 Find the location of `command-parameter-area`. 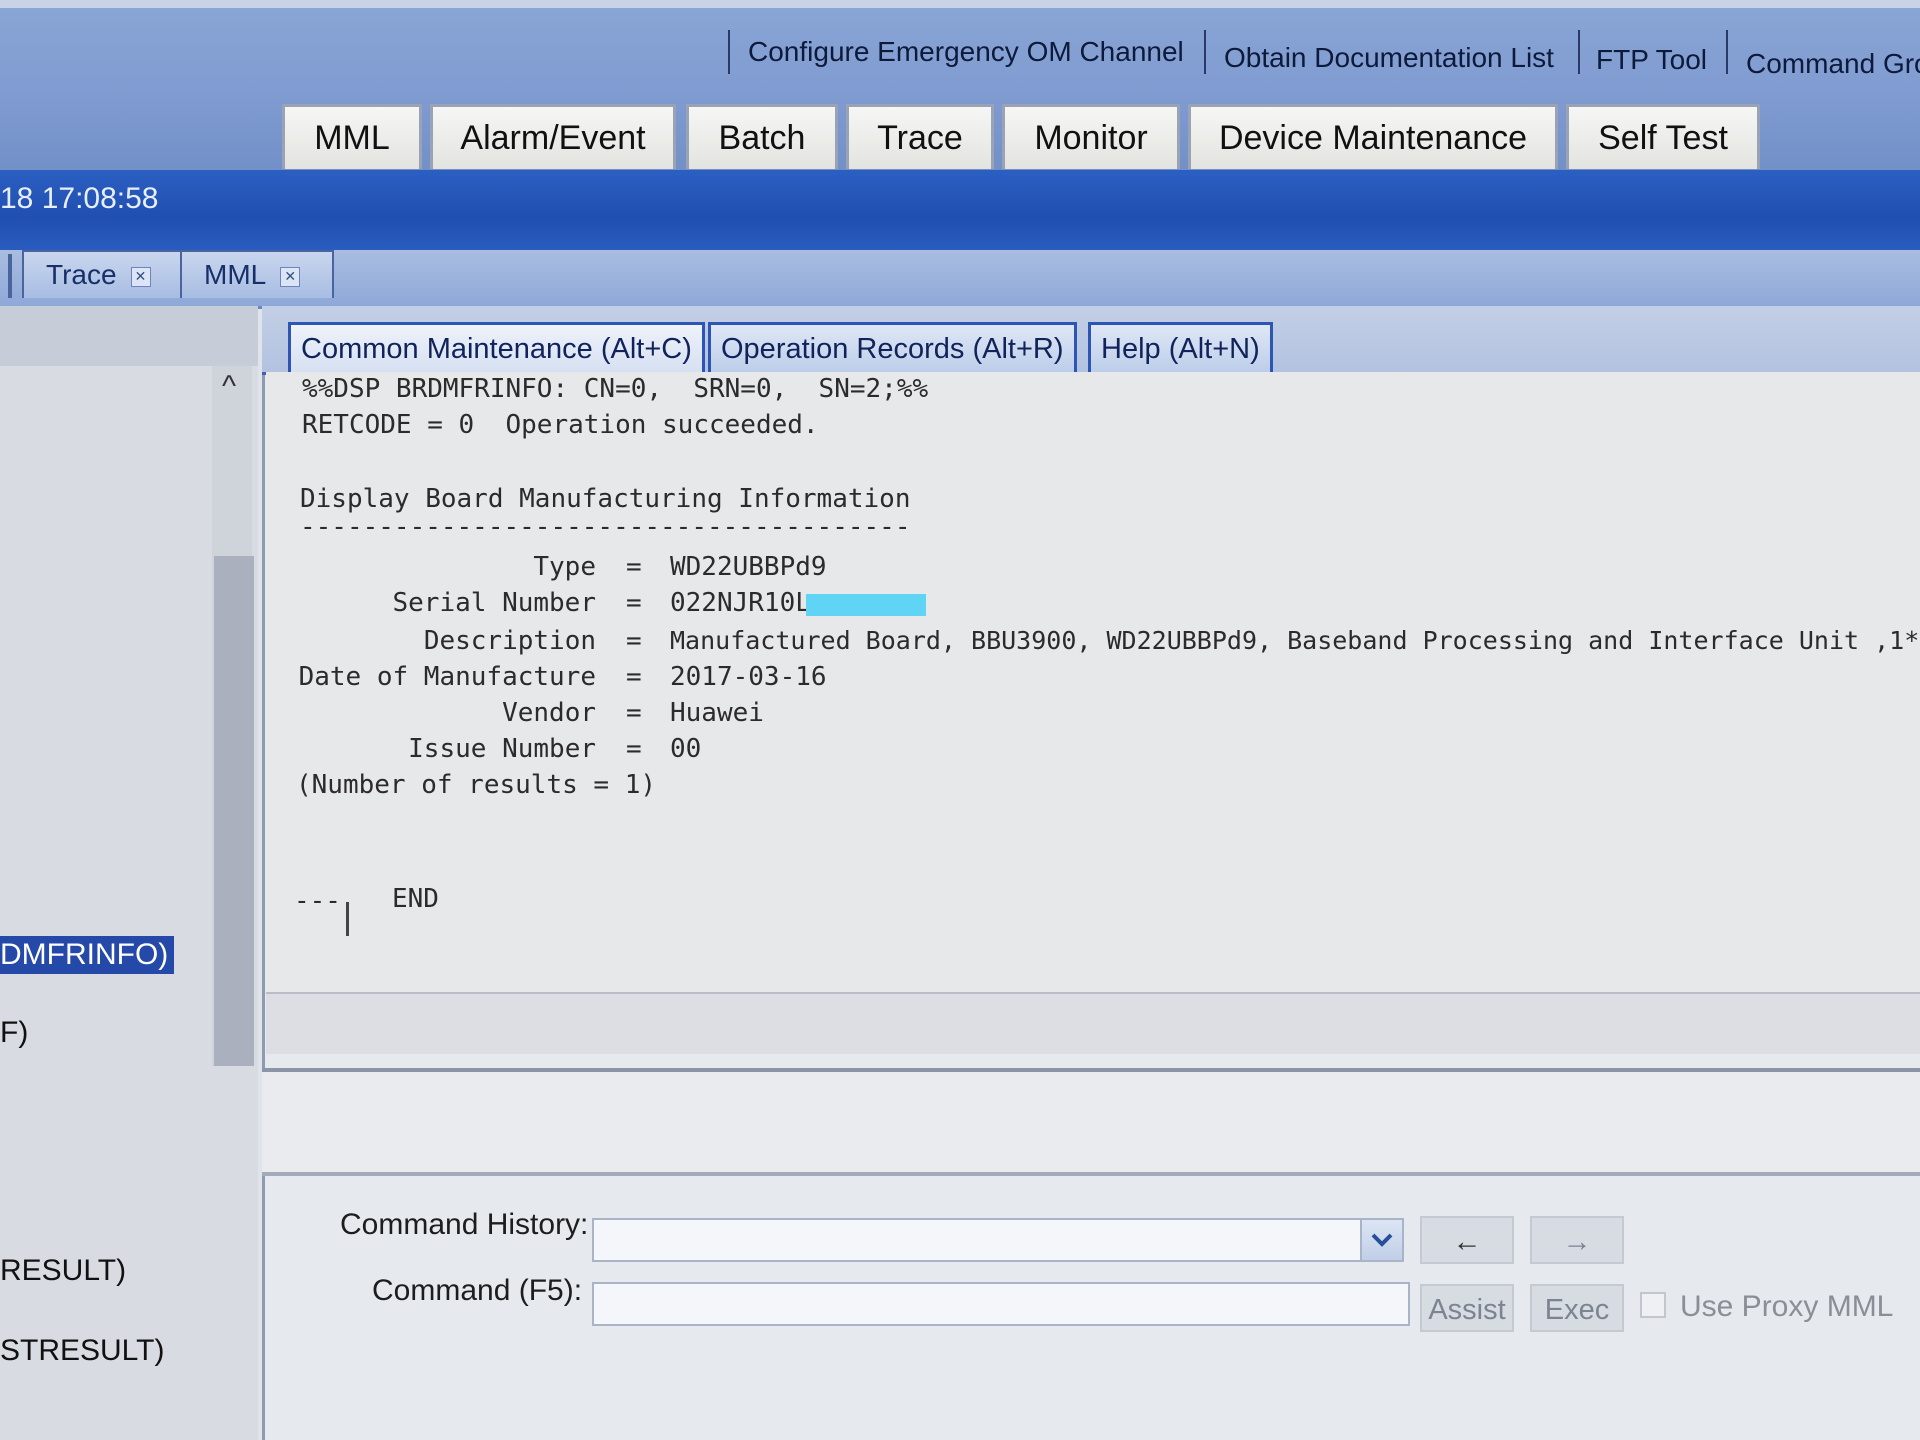

command-parameter-area is located at coordinates (1091, 1122).